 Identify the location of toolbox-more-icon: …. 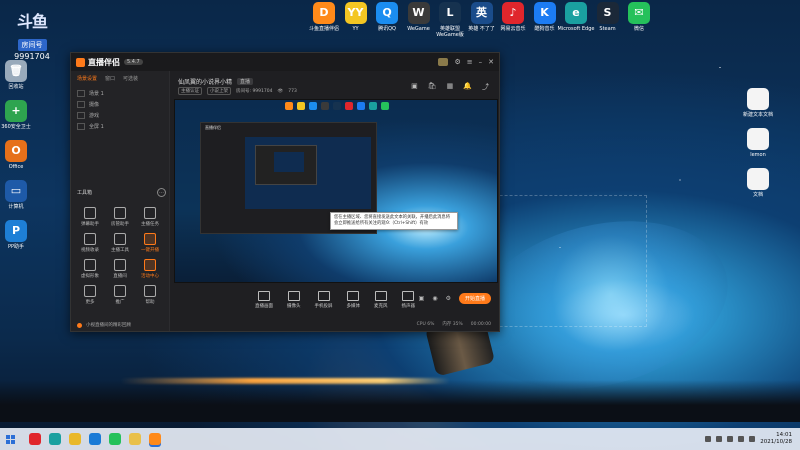
(161, 192).